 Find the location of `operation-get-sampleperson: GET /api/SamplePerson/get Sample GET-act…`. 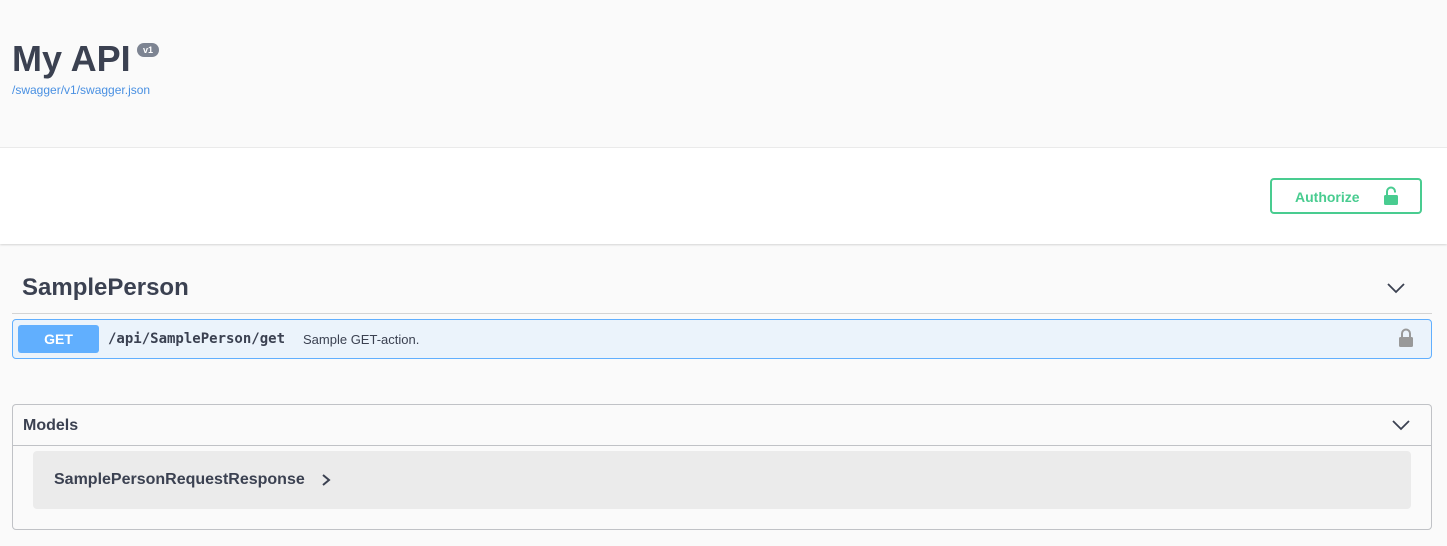

operation-get-sampleperson: GET /api/SamplePerson/get Sample GET-act… is located at coordinates (722, 339).